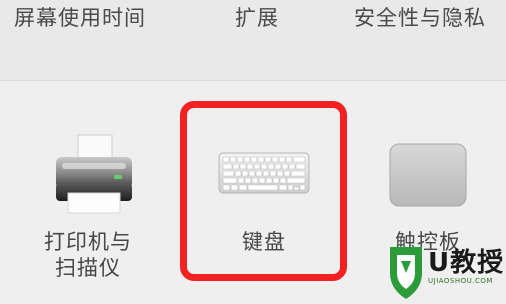 The height and width of the screenshot is (304, 506). What do you see at coordinates (88, 268) in the screenshot?
I see `printers-label-line2: 扫描仪` at bounding box center [88, 268].